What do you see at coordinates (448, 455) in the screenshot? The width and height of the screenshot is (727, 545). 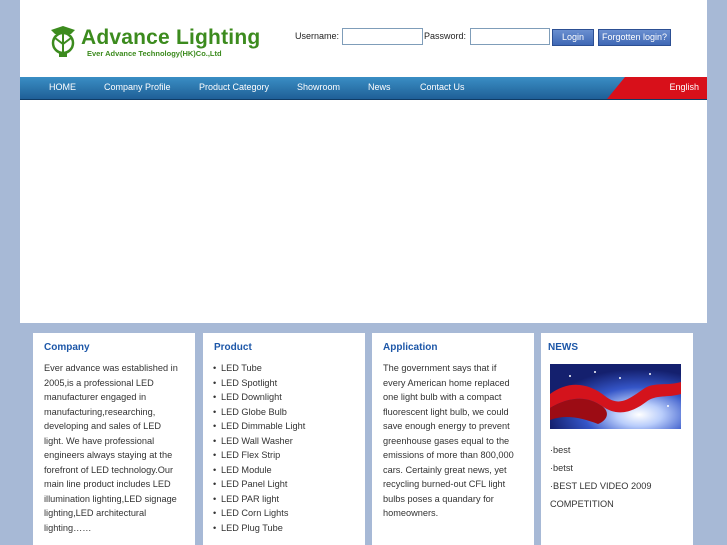 I see `application-line: emissions of more than 800,000` at bounding box center [448, 455].